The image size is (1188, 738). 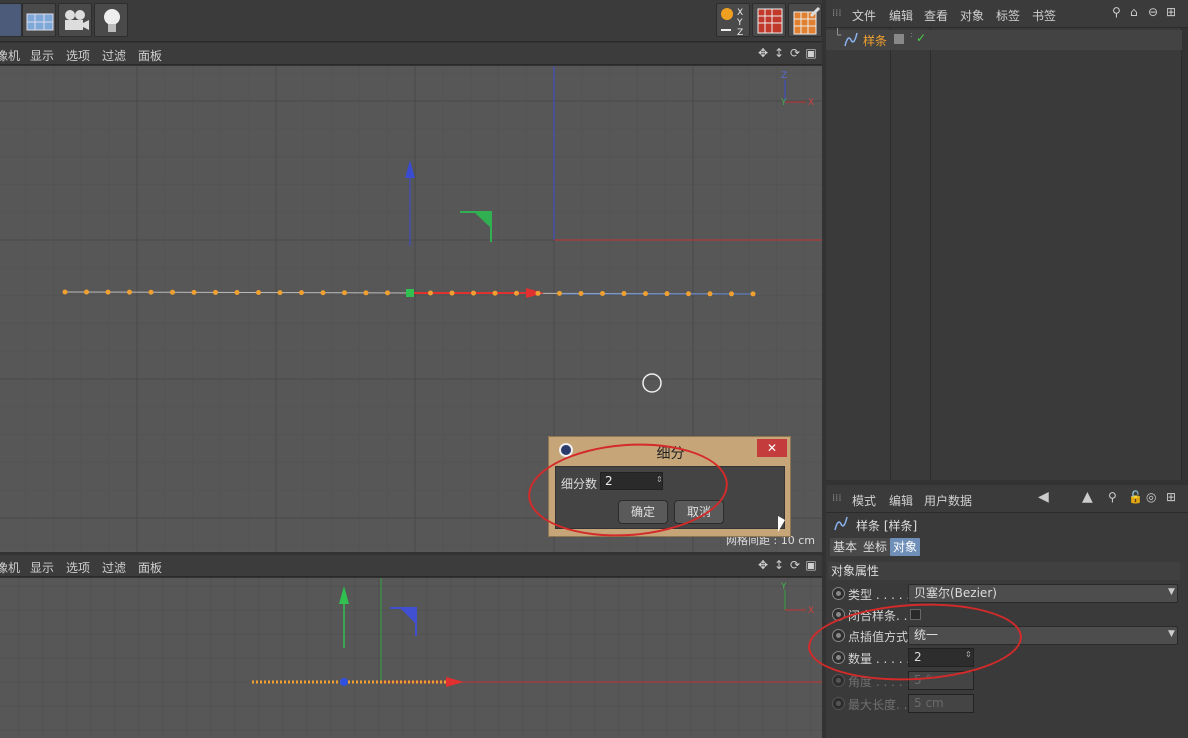 What do you see at coordinates (1044, 15) in the screenshot?
I see `menu-bookmark: 书签` at bounding box center [1044, 15].